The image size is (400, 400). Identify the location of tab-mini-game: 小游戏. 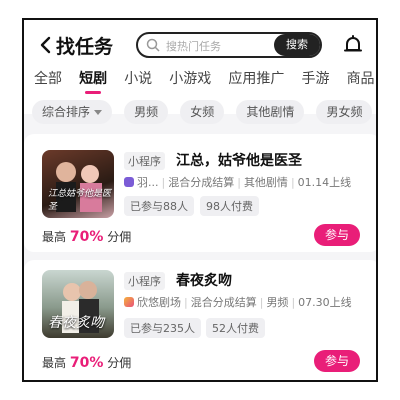
(190, 78).